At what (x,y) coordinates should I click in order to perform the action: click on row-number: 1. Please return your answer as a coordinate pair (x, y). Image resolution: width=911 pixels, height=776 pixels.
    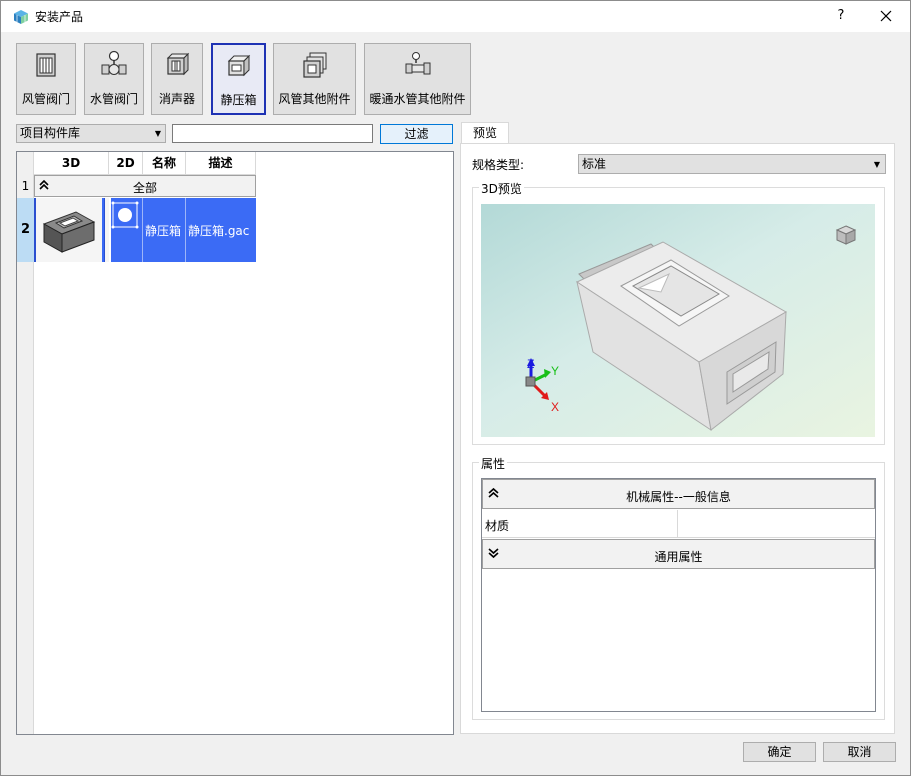
    Looking at the image, I should click on (25, 186).